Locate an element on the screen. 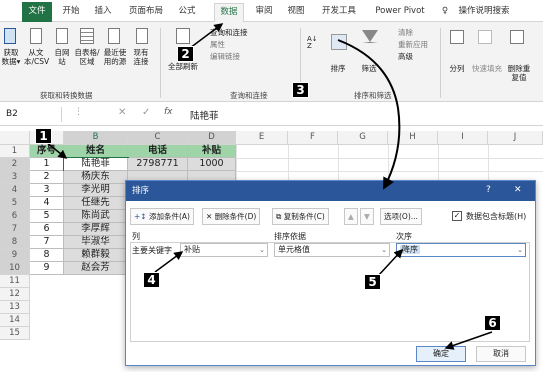  callout-3: 3 is located at coordinates (300, 90).